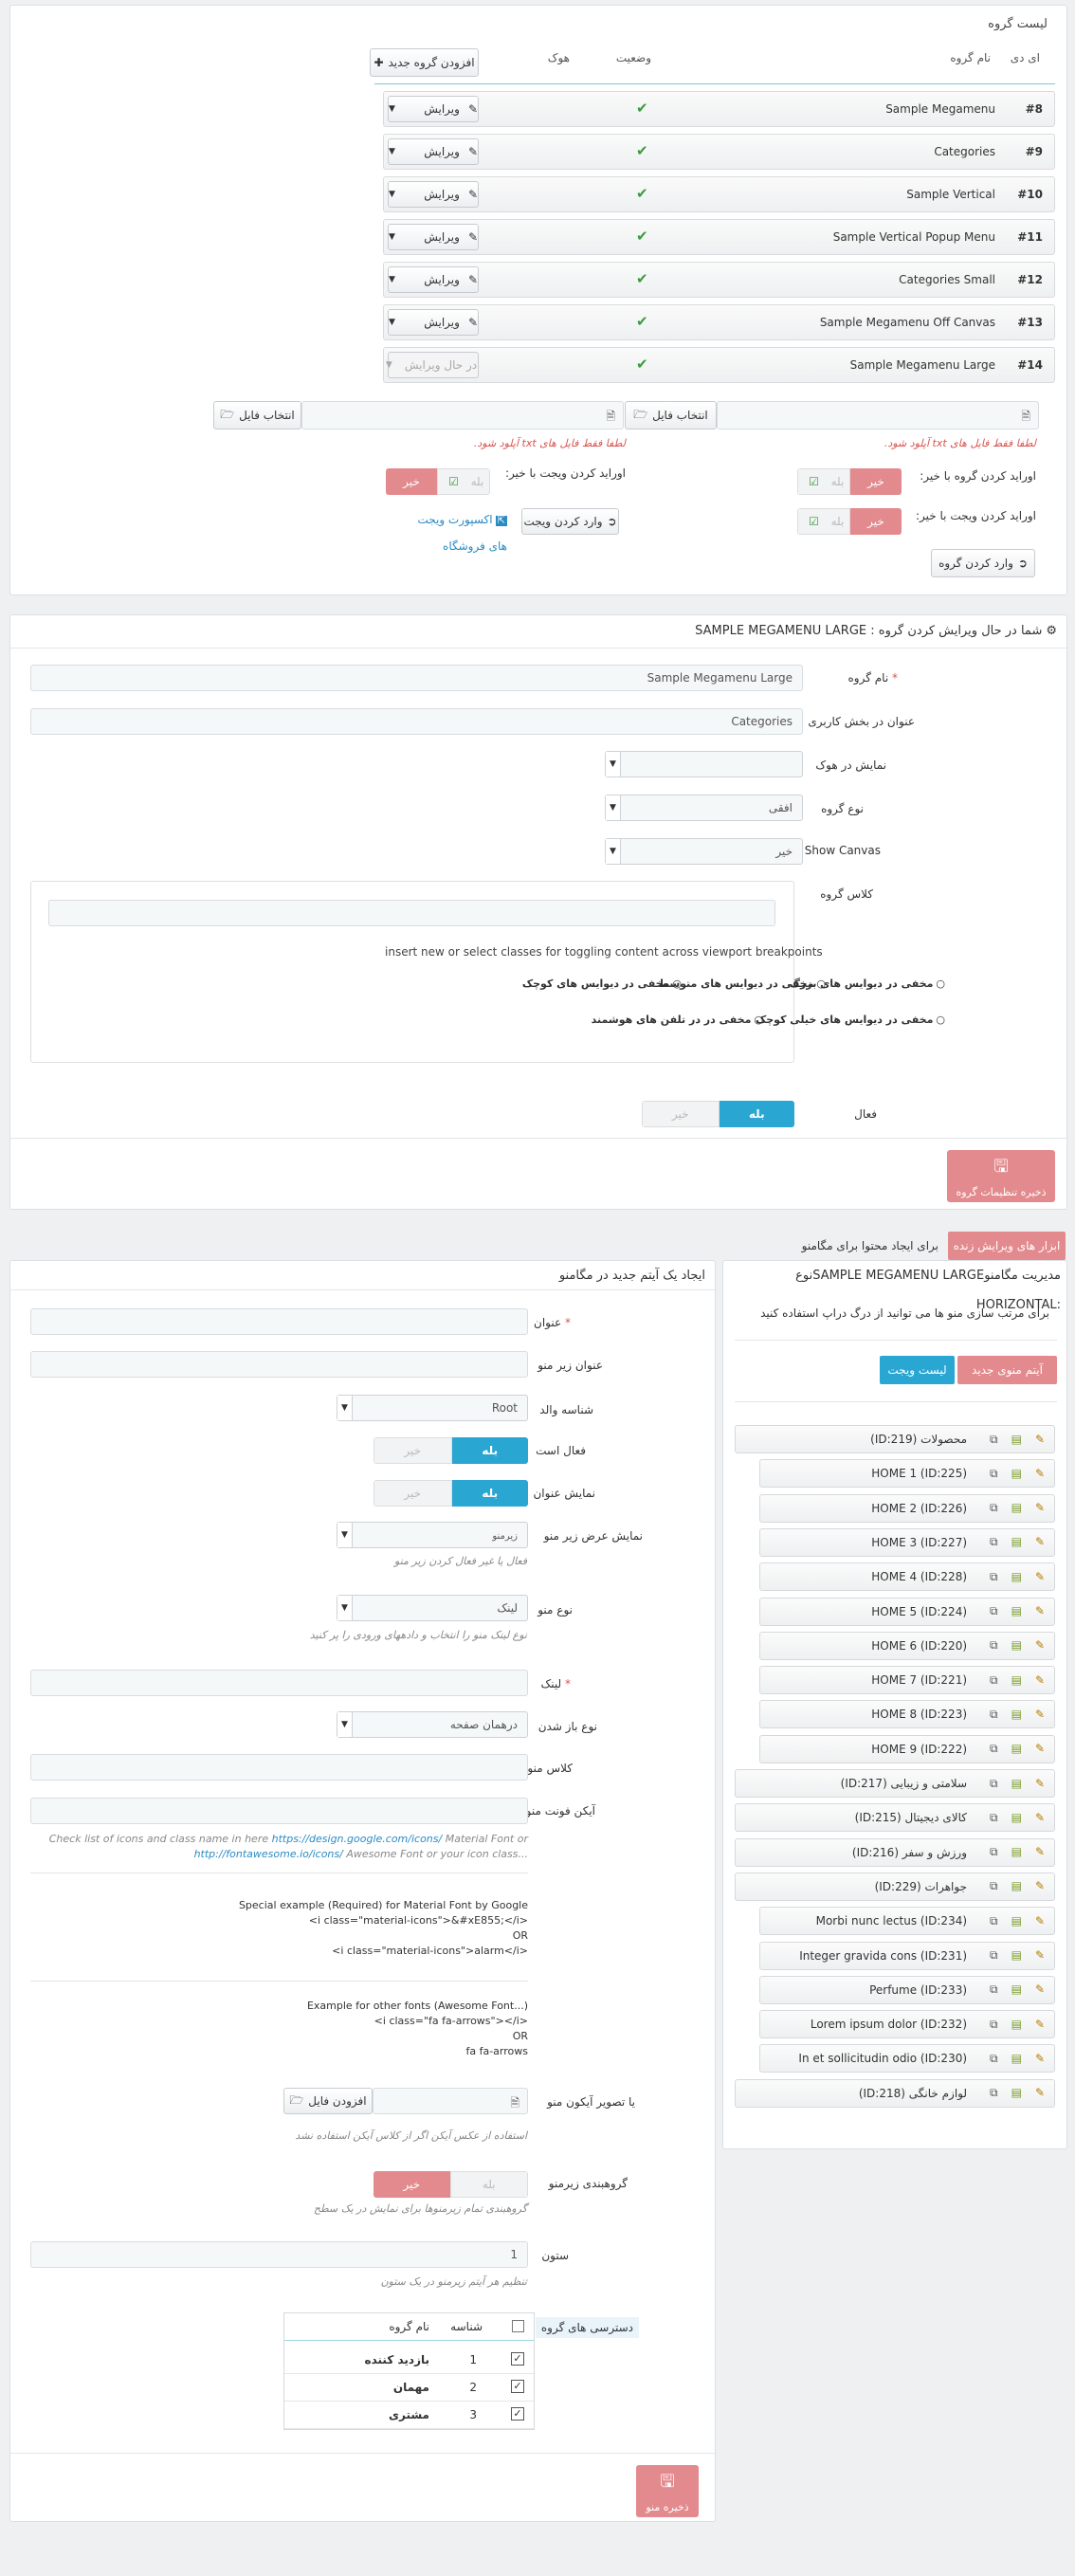  I want to click on save-menu-button: 🖫 ذخیره منو, so click(667, 2491).